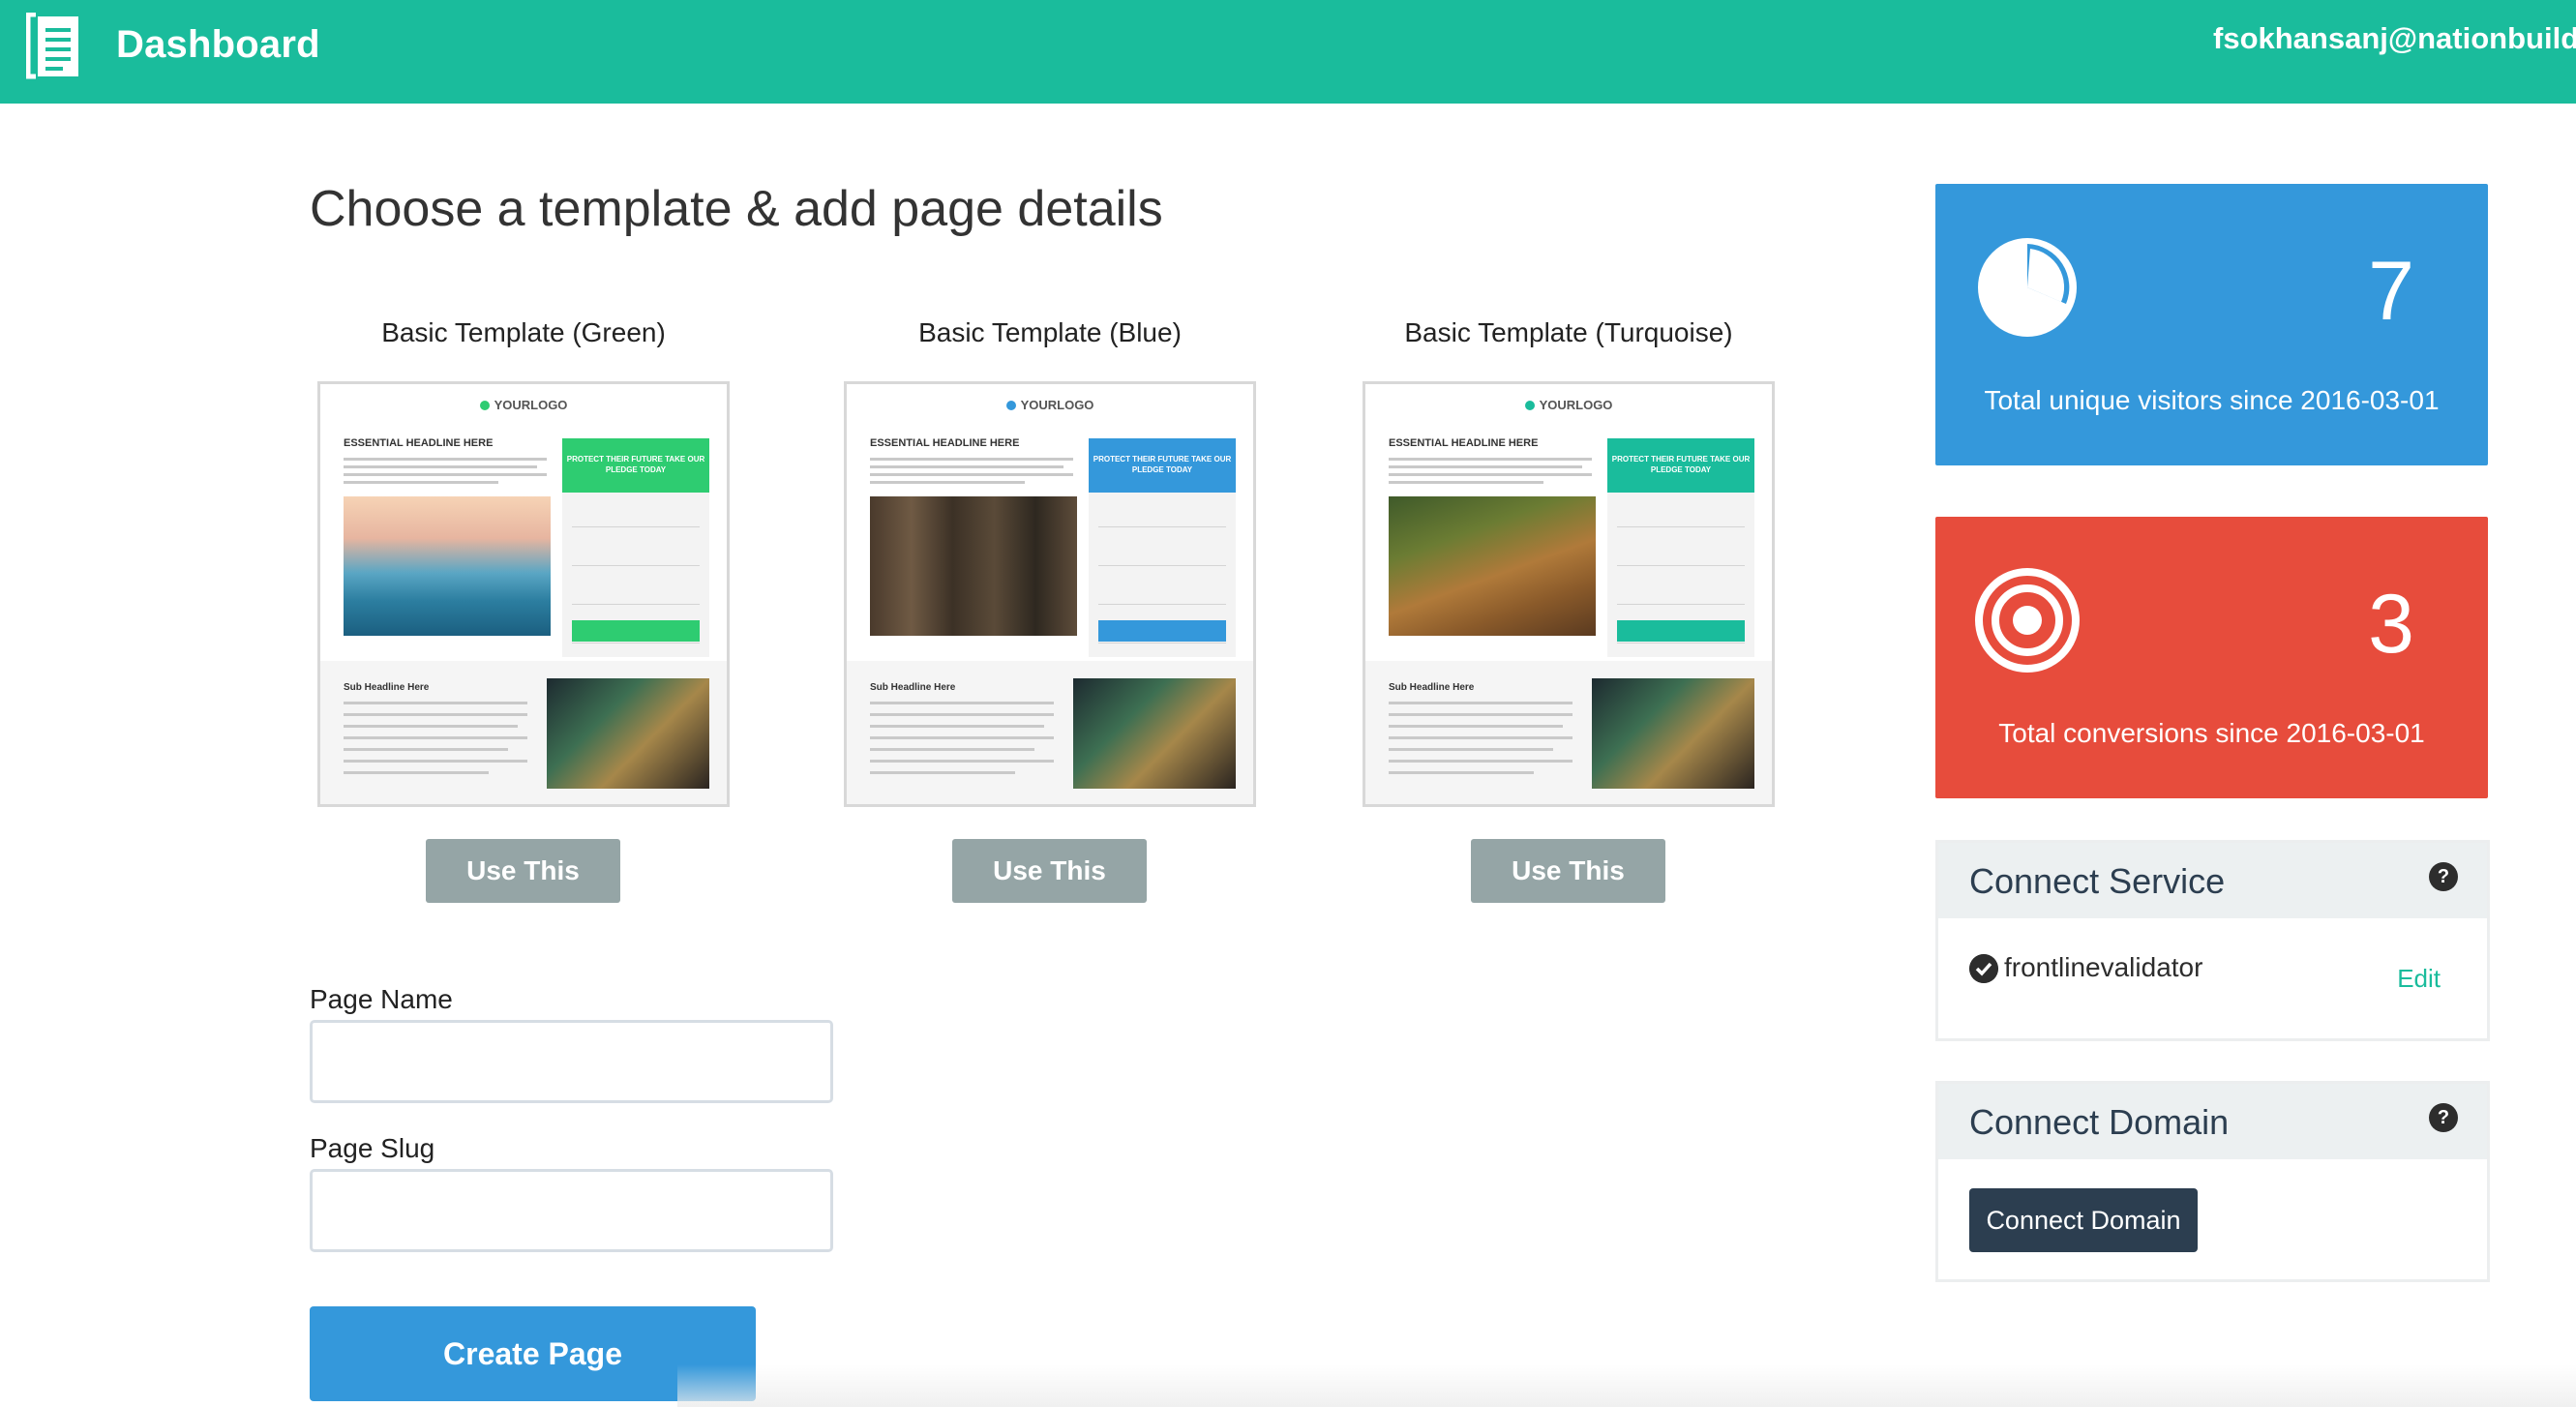  What do you see at coordinates (2099, 1122) in the screenshot?
I see `connect-domain-title: Connect Domain` at bounding box center [2099, 1122].